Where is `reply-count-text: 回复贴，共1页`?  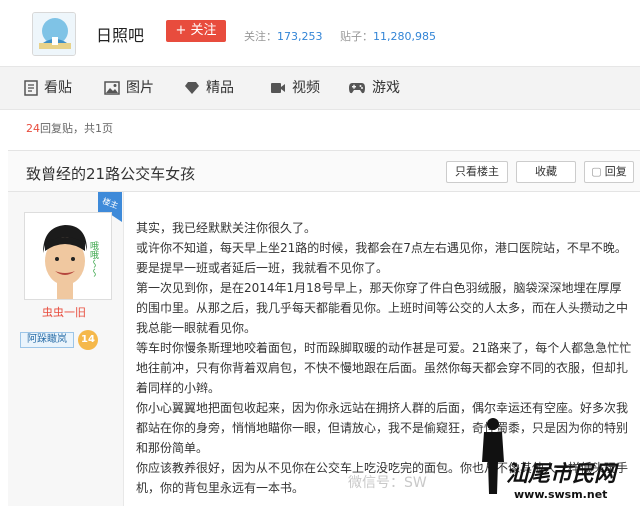
reply-count-text: 回复贴，共1页 is located at coordinates (76, 128).